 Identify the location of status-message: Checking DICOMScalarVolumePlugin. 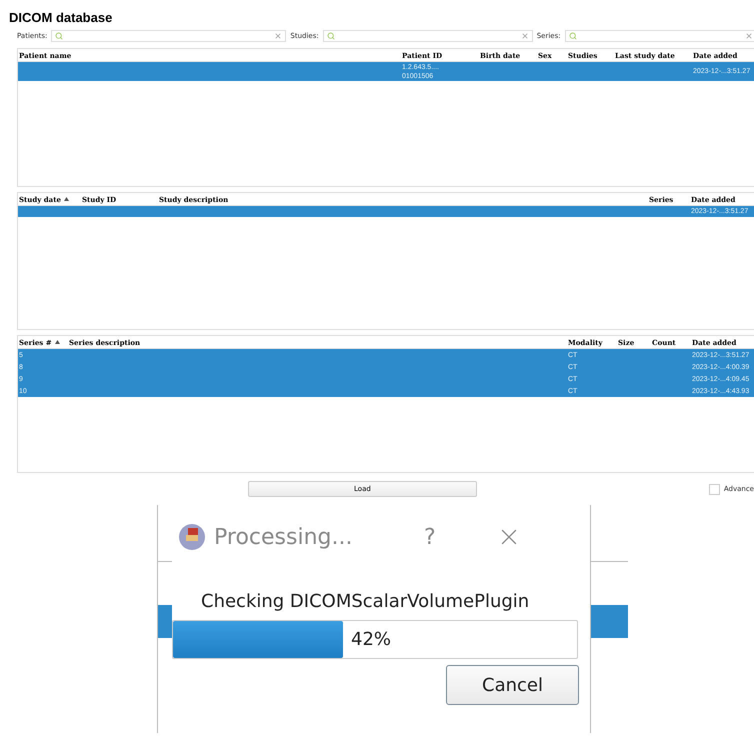
(365, 601).